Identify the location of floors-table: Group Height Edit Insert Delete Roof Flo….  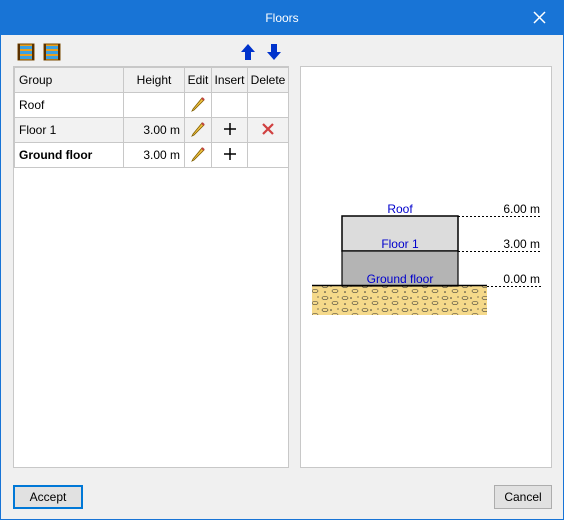
(151, 117).